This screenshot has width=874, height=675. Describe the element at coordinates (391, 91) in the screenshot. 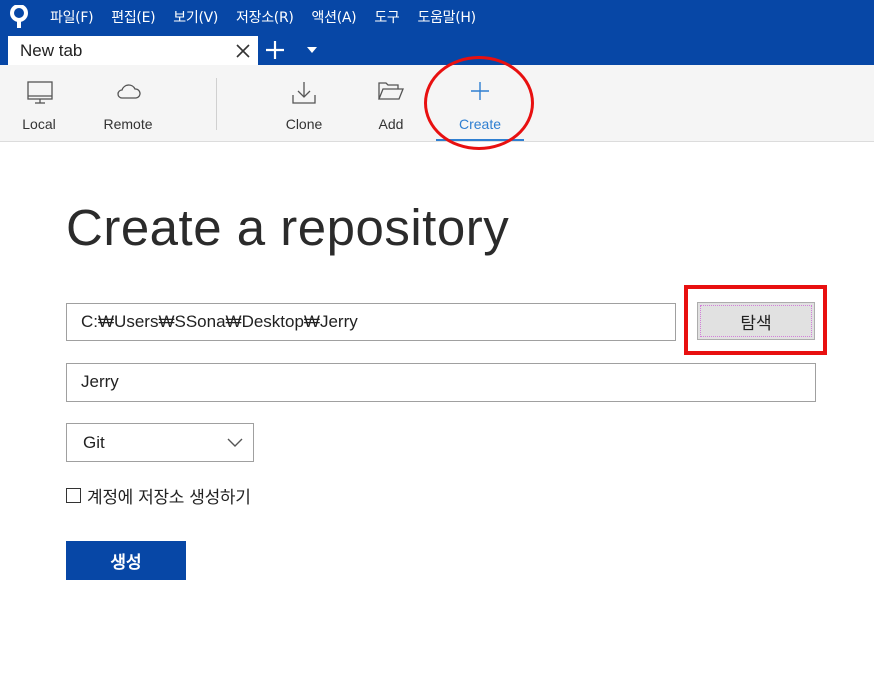

I see `folder-open-icon` at that location.